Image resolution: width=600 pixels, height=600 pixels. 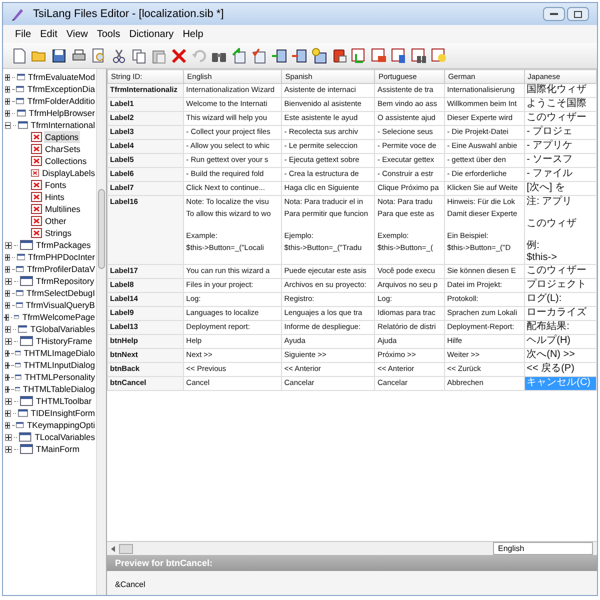 I want to click on copy-icon, so click(x=139, y=56).